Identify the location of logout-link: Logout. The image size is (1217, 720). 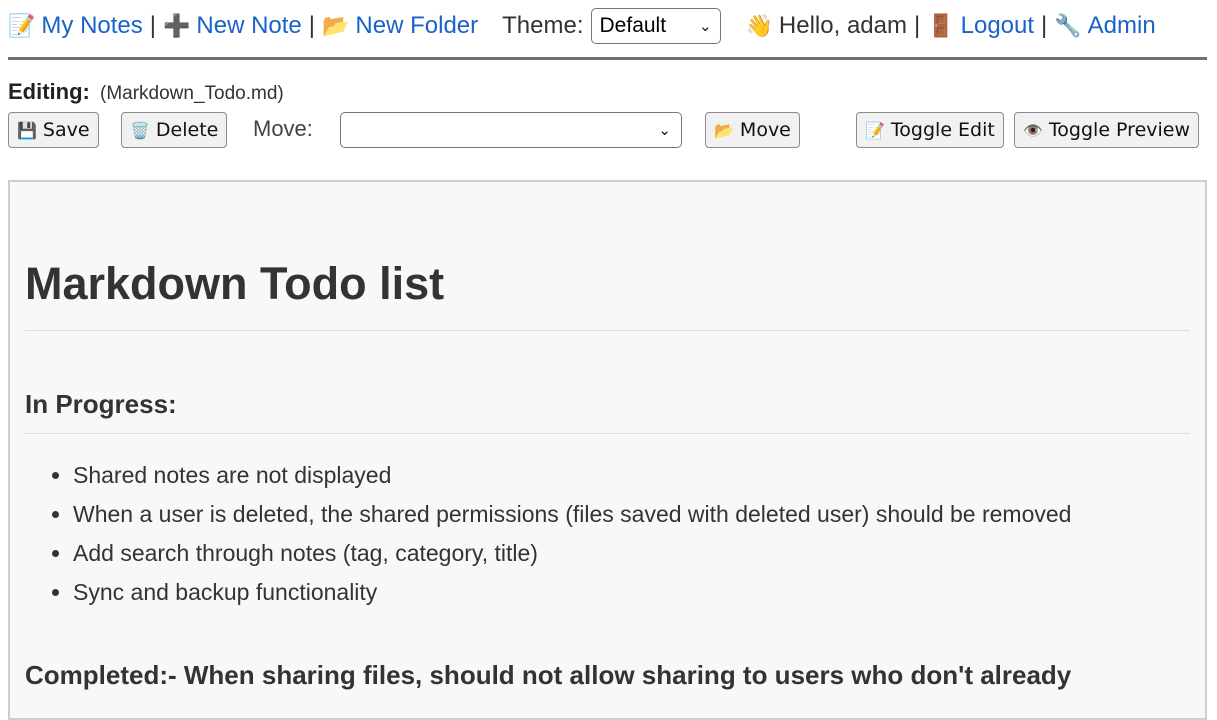
(997, 26).